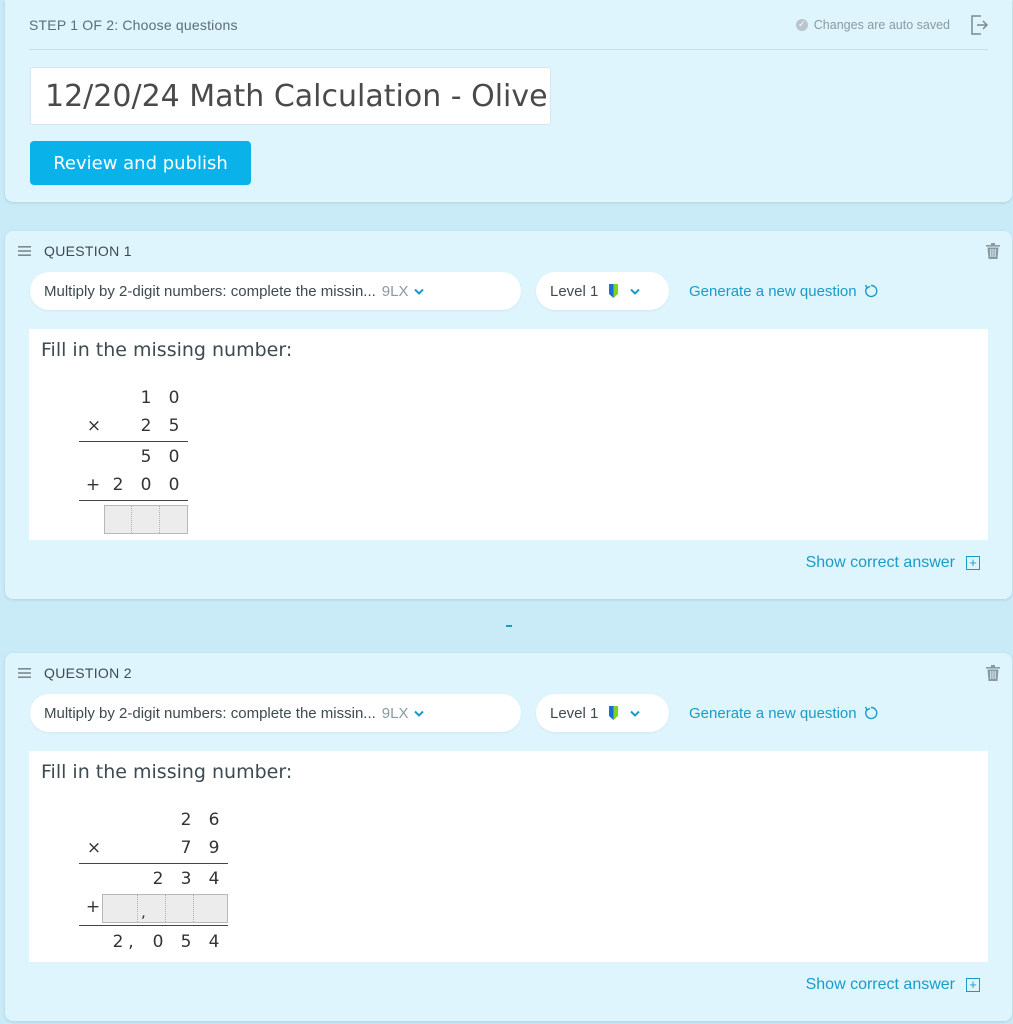  I want to click on assignment-title-input: 12/20/24 Math Calculation - Olive, so click(290, 96).